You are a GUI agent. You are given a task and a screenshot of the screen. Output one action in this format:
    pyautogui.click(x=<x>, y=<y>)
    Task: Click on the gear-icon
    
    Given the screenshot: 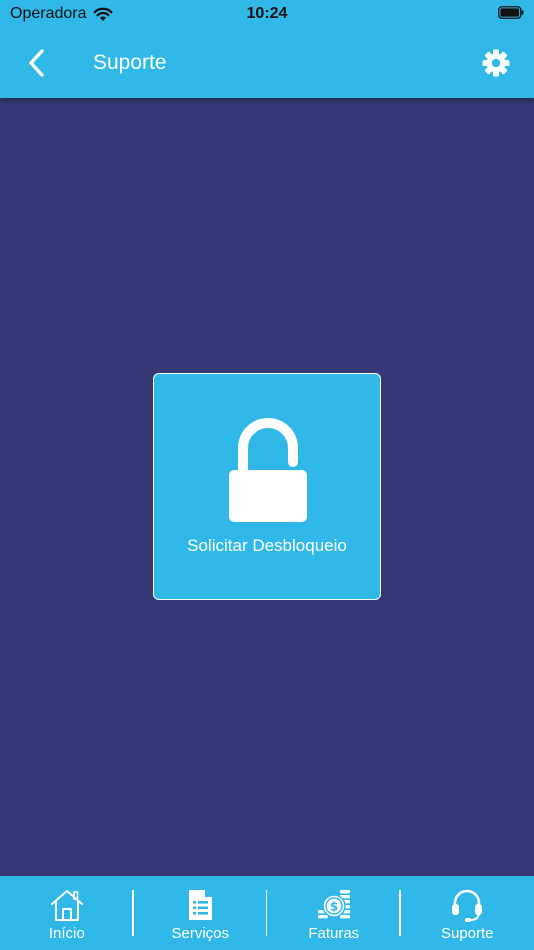 What is the action you would take?
    pyautogui.click(x=496, y=63)
    